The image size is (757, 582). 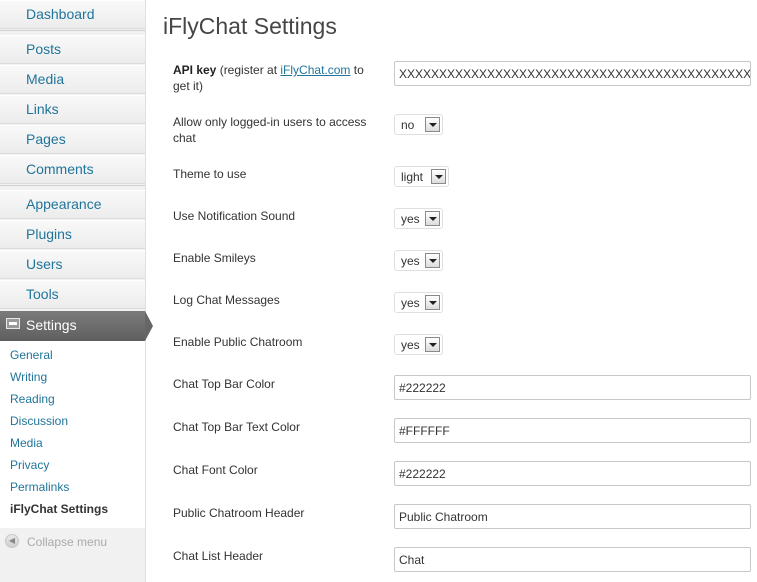 I want to click on menu-item-comments: Comments, so click(x=72, y=169).